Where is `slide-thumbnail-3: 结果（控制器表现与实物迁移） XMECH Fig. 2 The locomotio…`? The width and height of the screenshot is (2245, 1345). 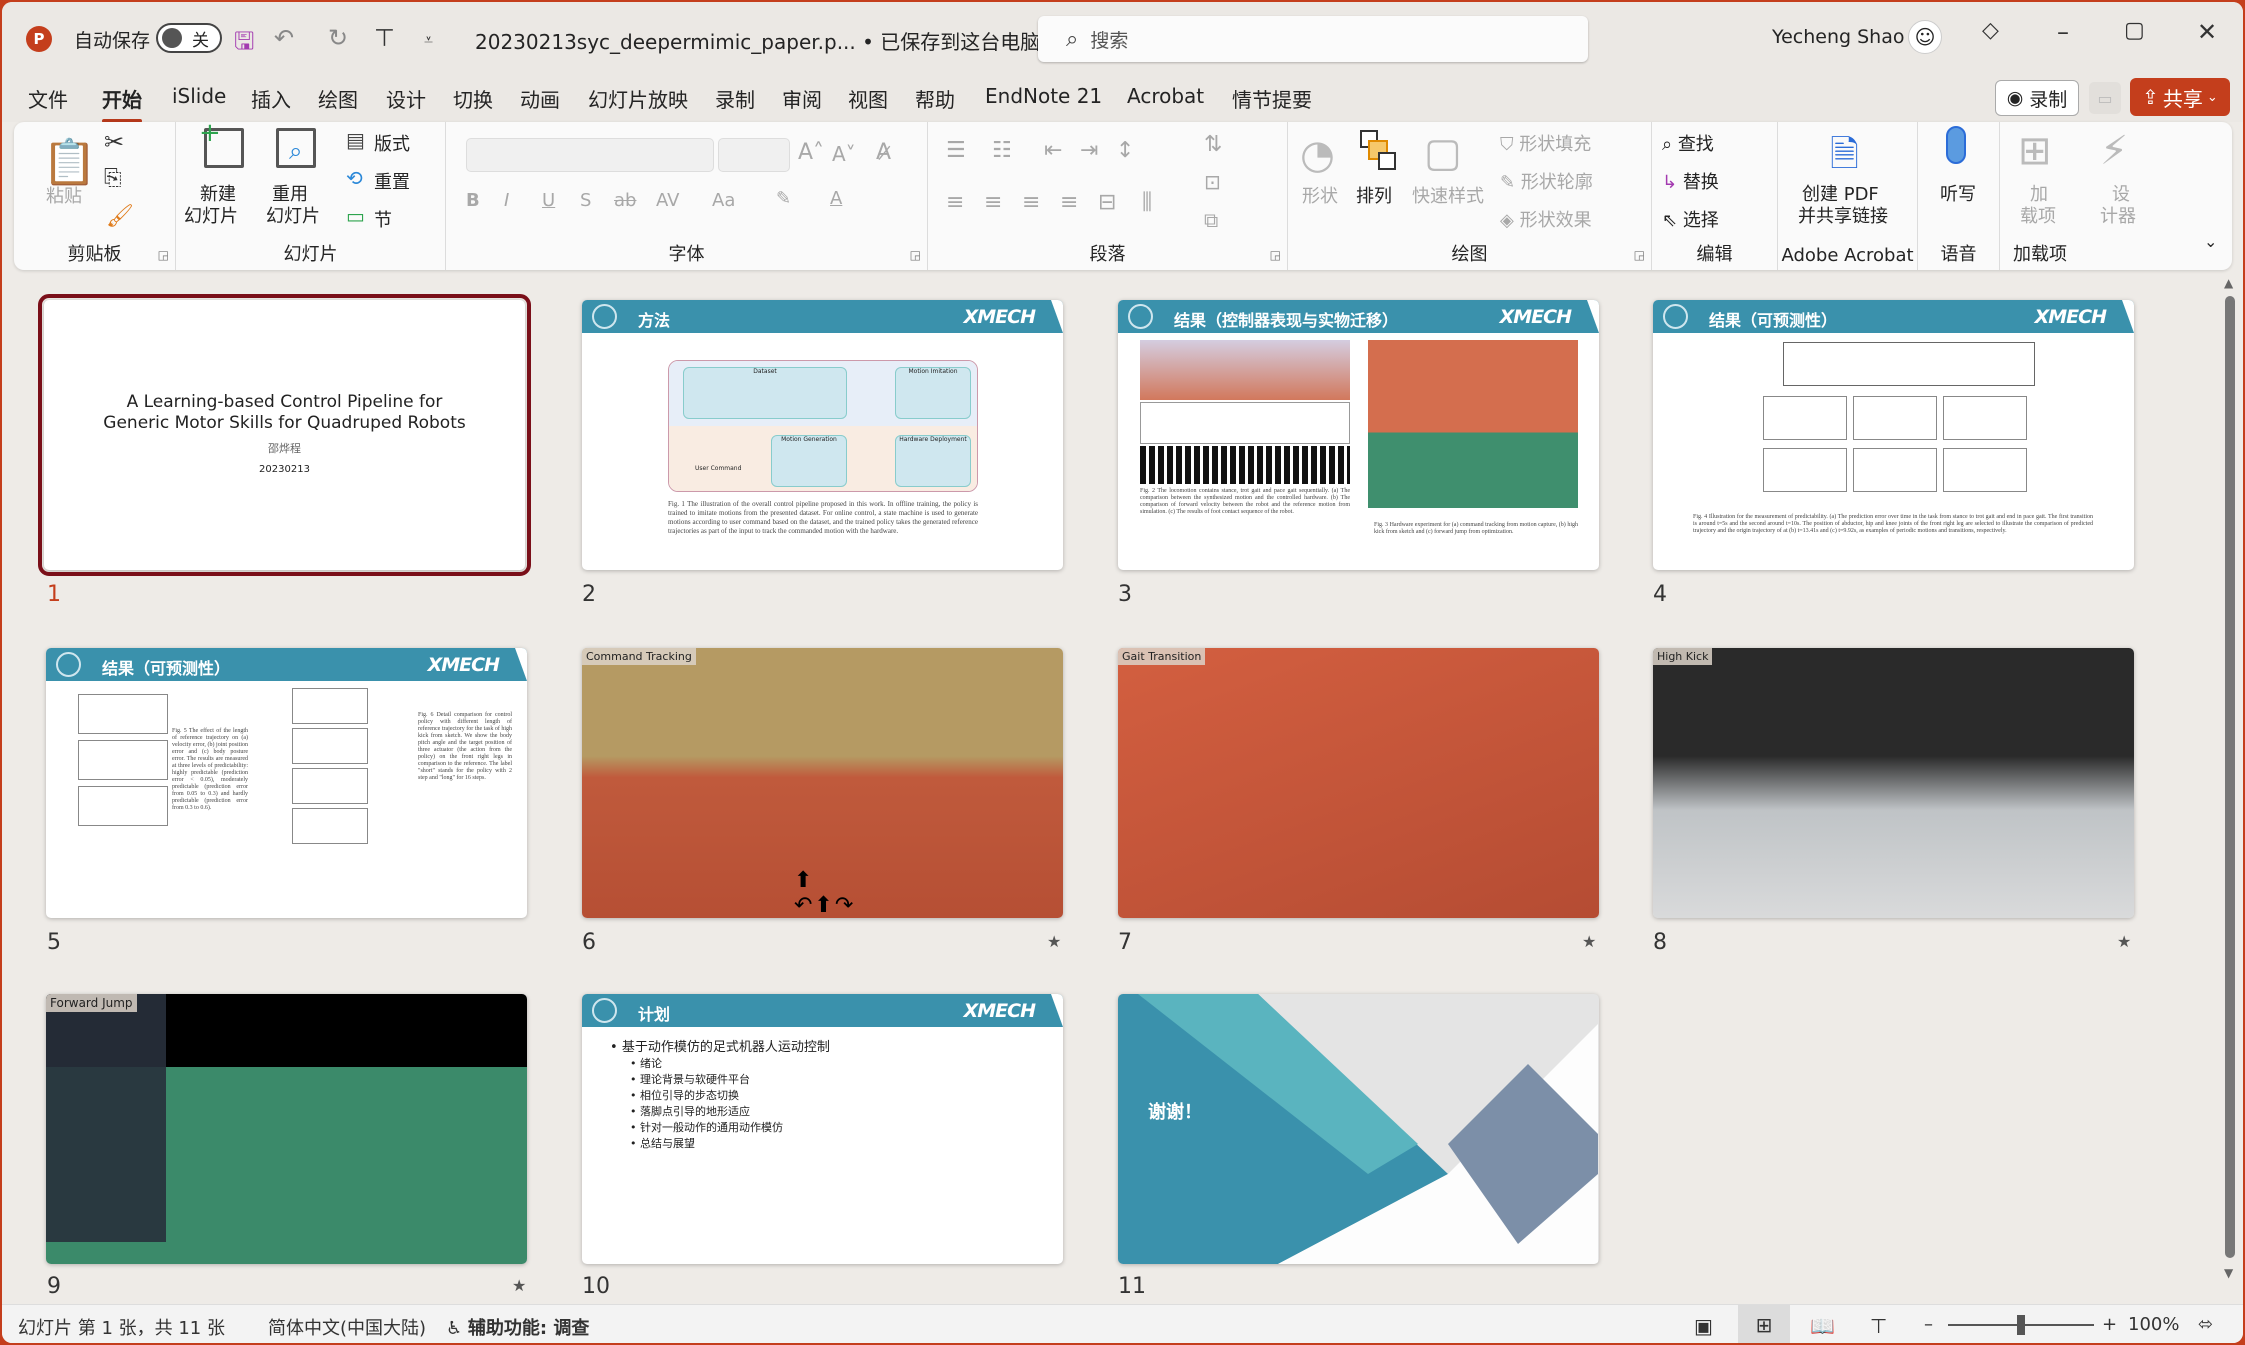 slide-thumbnail-3: 结果（控制器表现与实物迁移） XMECH Fig. 2 The locomotio… is located at coordinates (1358, 435).